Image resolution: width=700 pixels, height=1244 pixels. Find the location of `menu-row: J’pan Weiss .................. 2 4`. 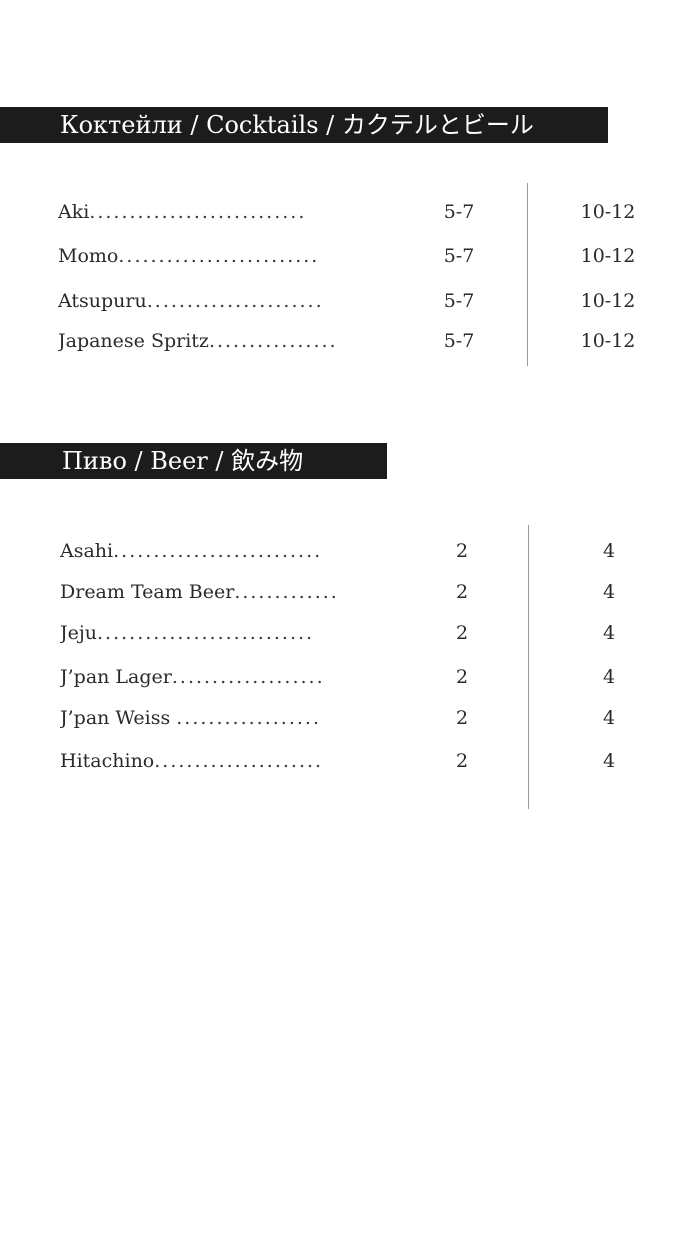

menu-row: J’pan Weiss .................. 2 4 is located at coordinates (350, 718).